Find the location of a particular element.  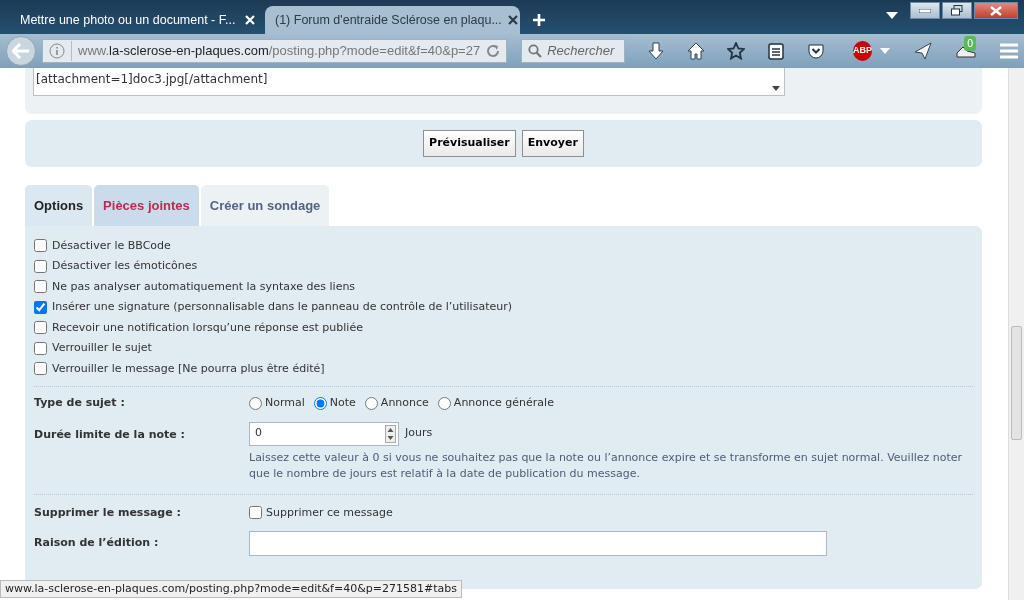

minimize-icon is located at coordinates (925, 10).